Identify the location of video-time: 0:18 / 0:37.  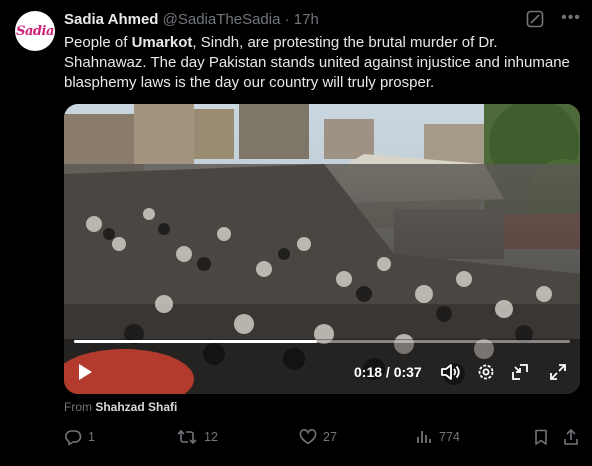
(388, 372).